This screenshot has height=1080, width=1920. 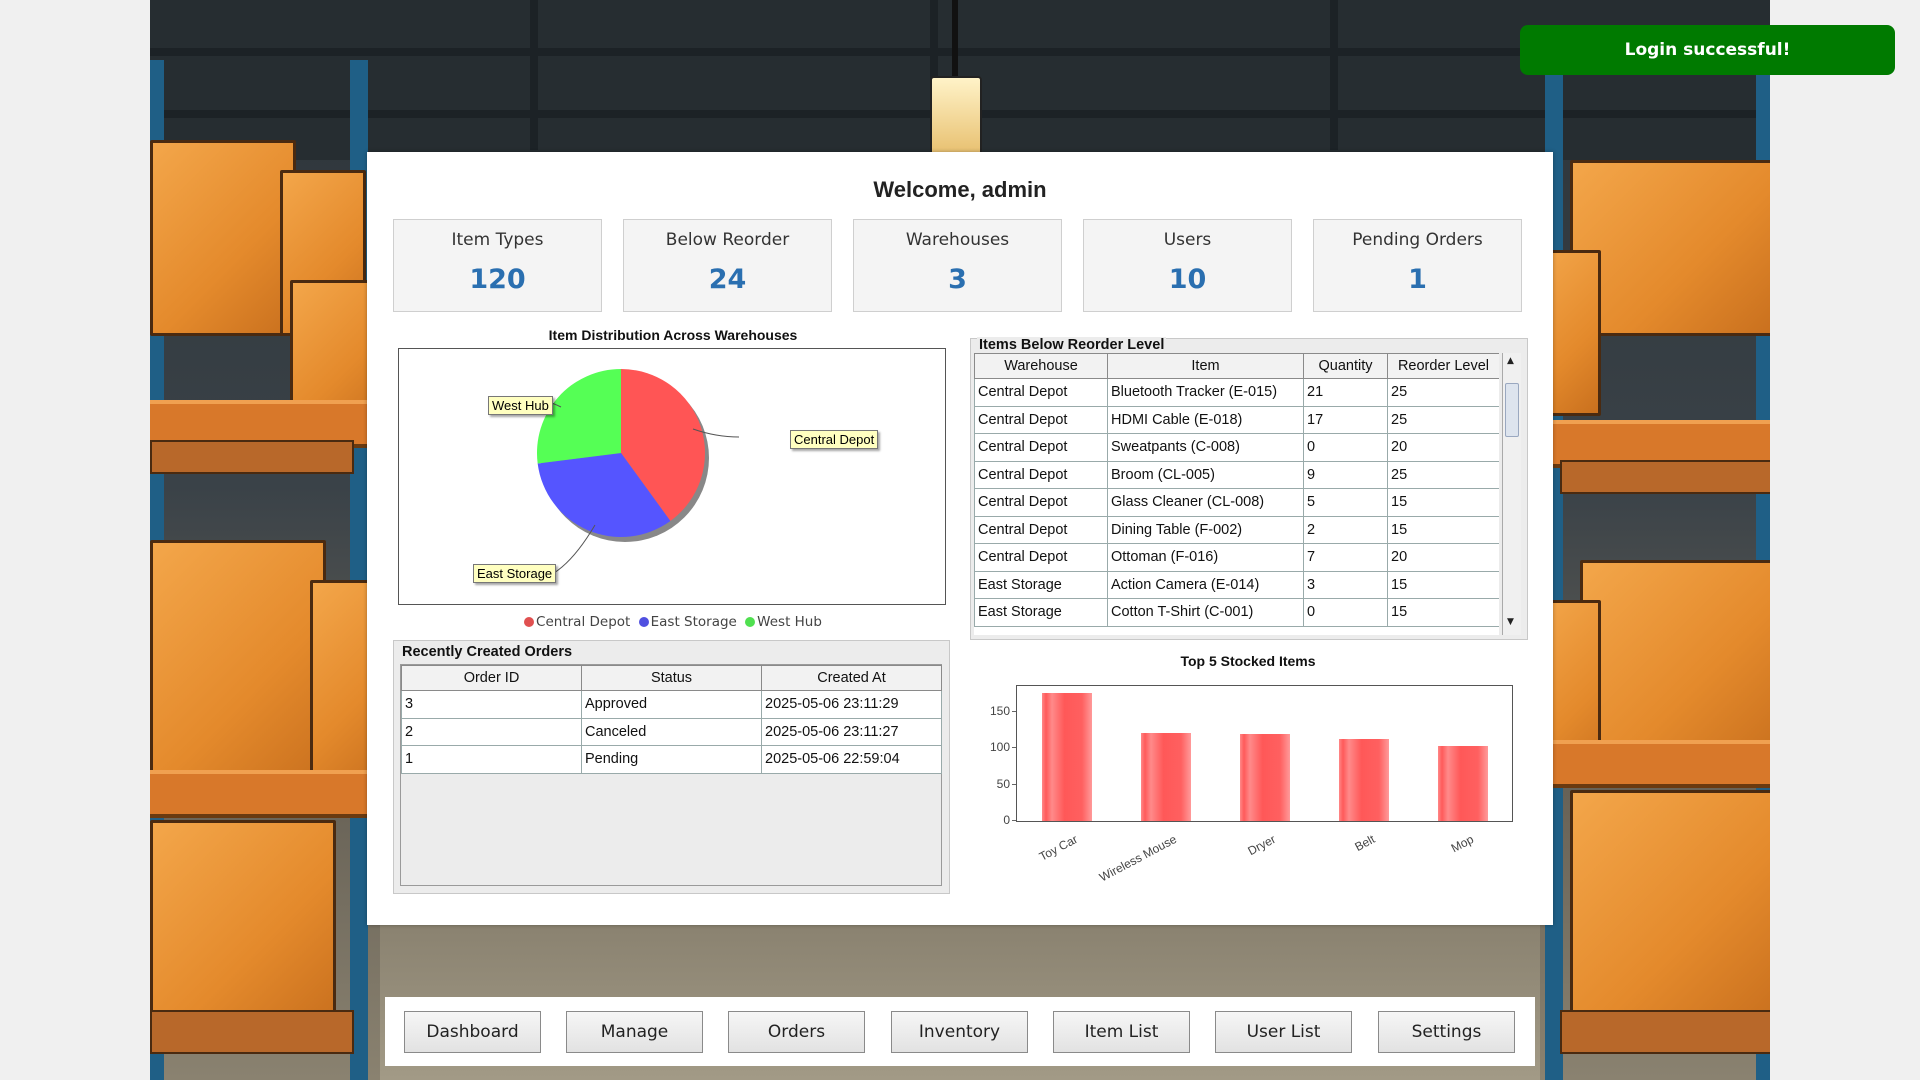 What do you see at coordinates (1512, 410) in the screenshot?
I see `scroll-thumb` at bounding box center [1512, 410].